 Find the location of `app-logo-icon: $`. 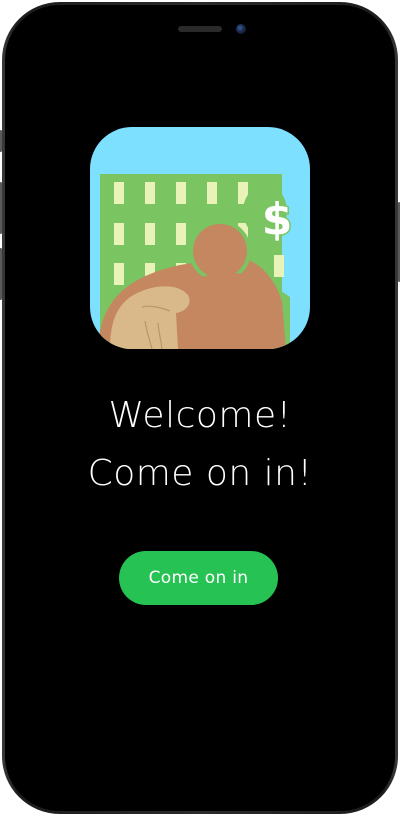

app-logo-icon: $ is located at coordinates (200, 238).